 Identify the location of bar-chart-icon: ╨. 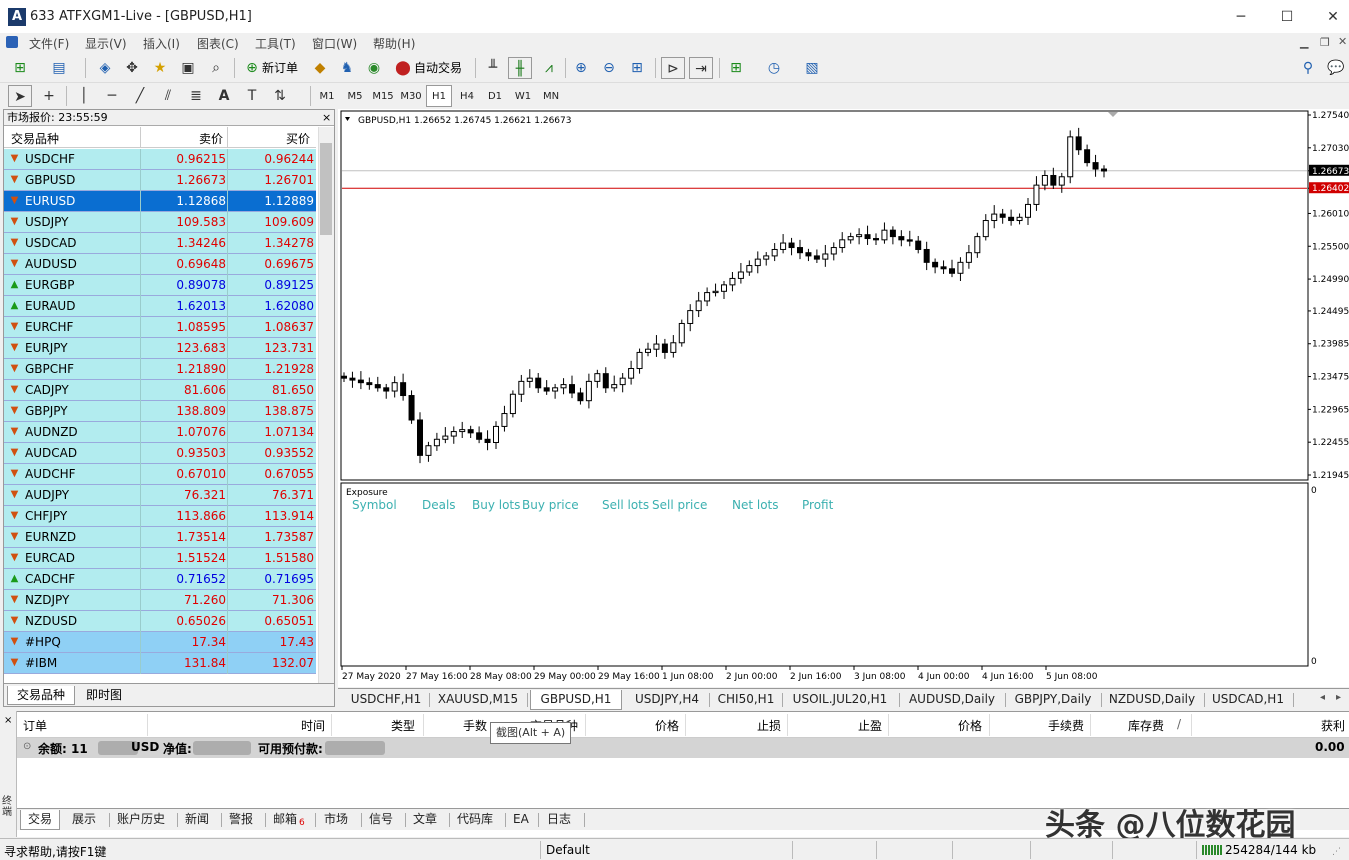
(493, 68).